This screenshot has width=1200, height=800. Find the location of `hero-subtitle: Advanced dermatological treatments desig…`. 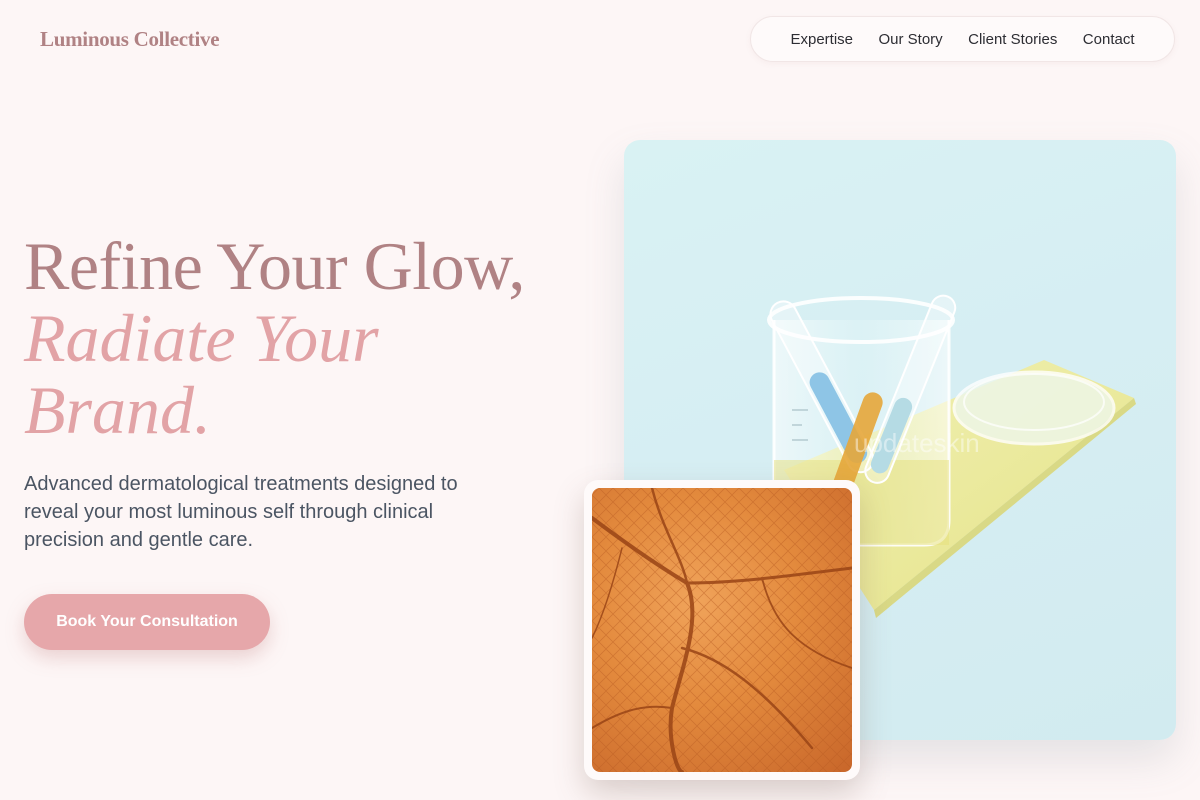

hero-subtitle: Advanced dermatological treatments desig… is located at coordinates (241, 512).